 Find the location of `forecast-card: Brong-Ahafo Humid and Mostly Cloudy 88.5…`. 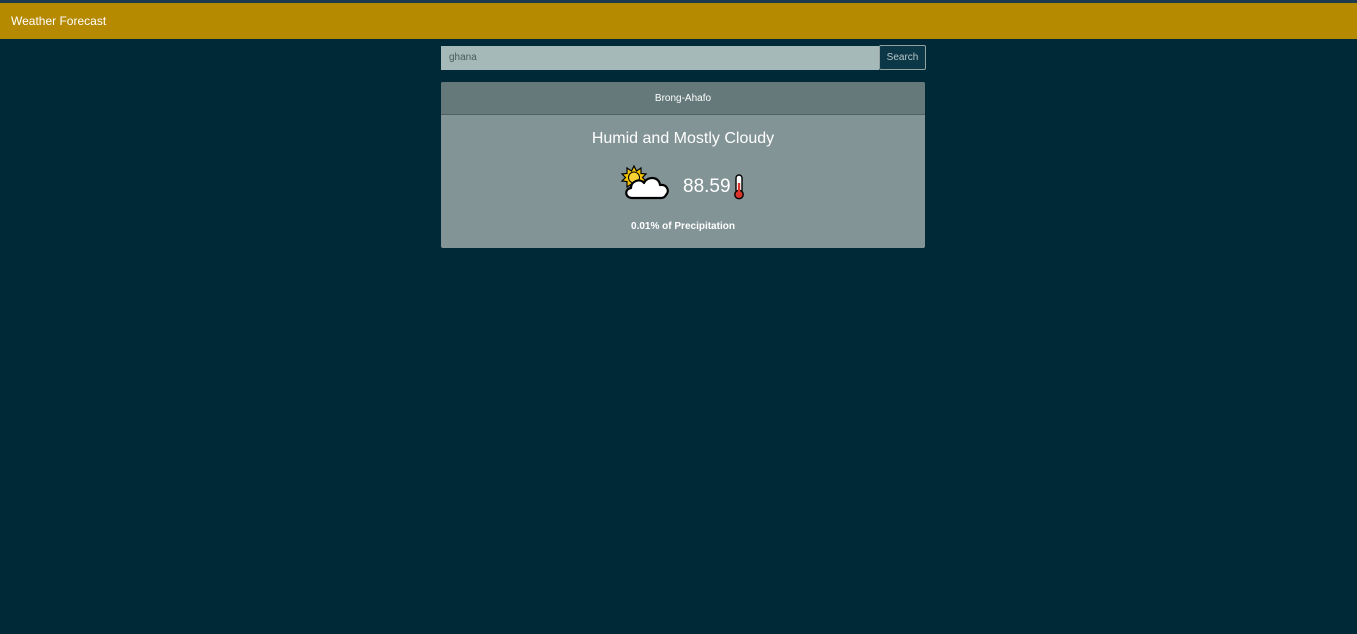

forecast-card: Brong-Ahafo Humid and Mostly Cloudy 88.5… is located at coordinates (683, 165).